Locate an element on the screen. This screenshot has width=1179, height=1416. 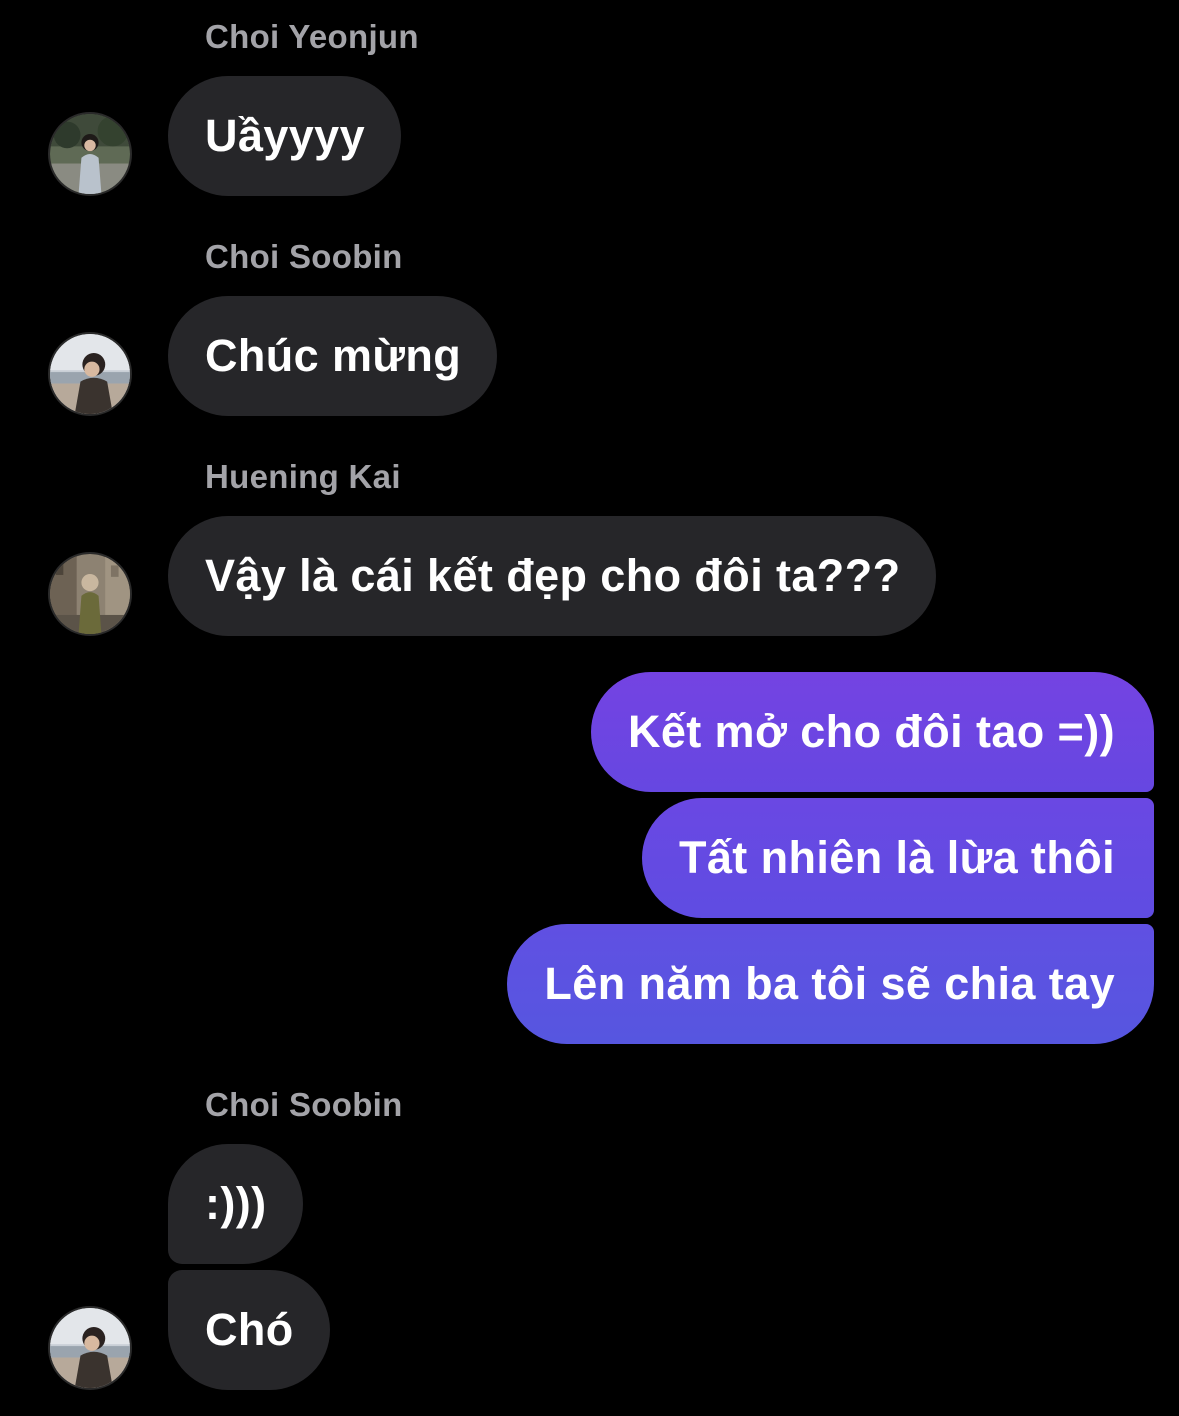
message-bubble-incoming: Chúc mừng is located at coordinates (333, 356).